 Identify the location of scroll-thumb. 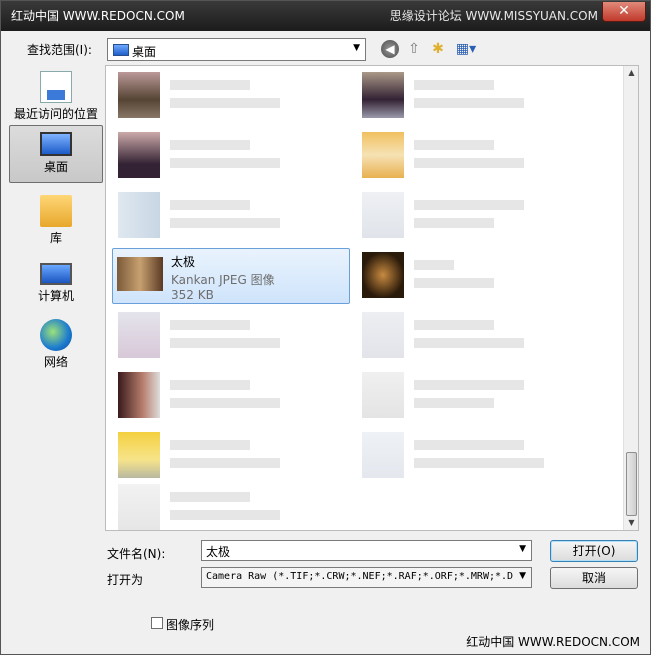
(631, 484).